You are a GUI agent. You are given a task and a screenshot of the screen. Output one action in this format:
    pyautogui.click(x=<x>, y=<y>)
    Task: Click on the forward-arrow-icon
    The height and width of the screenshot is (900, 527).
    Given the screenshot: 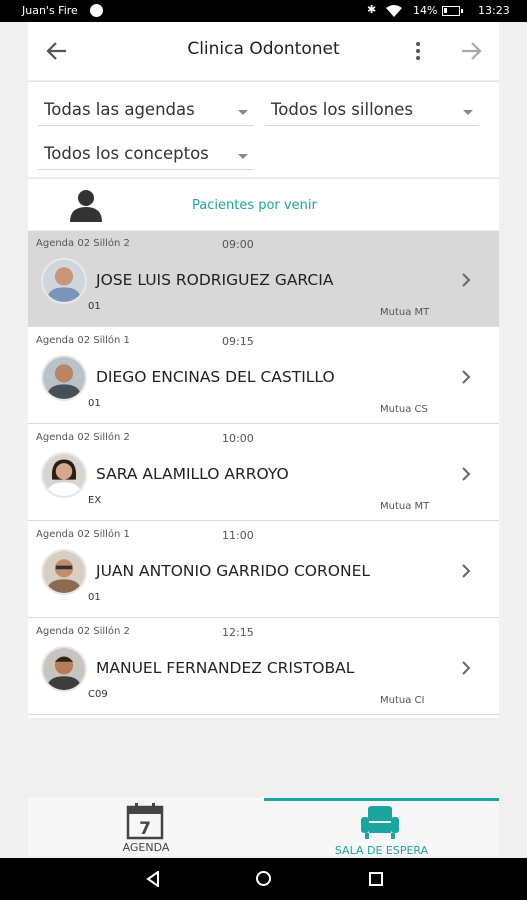 What is the action you would take?
    pyautogui.click(x=471, y=51)
    